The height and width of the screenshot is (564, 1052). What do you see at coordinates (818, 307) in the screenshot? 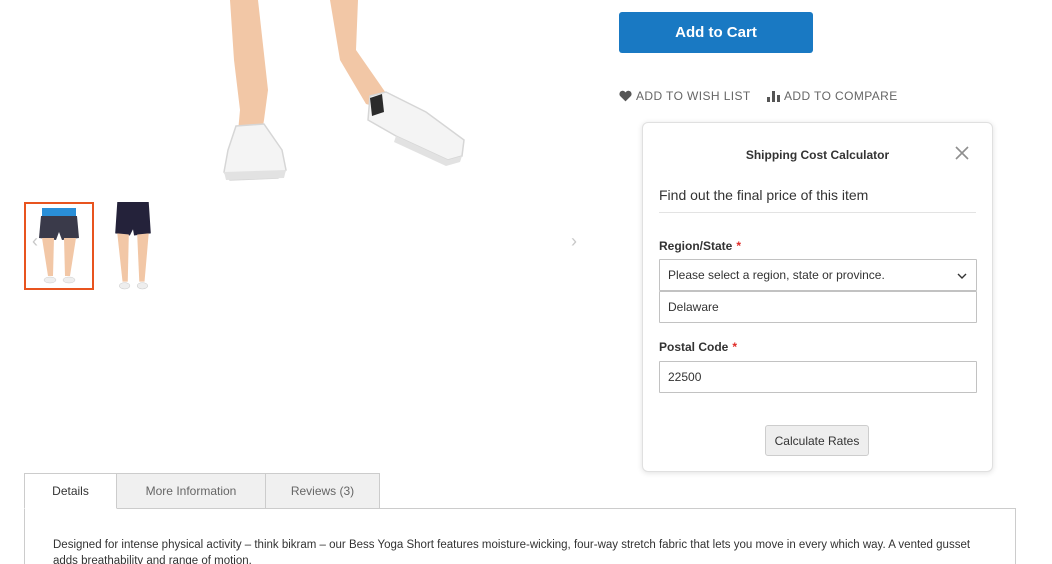
I see `region-text-input: Delaware` at bounding box center [818, 307].